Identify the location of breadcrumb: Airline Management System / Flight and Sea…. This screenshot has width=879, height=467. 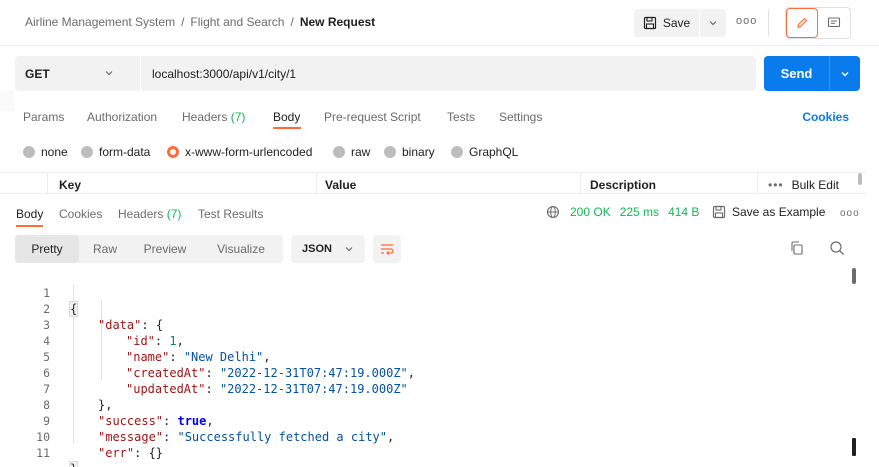
(200, 22).